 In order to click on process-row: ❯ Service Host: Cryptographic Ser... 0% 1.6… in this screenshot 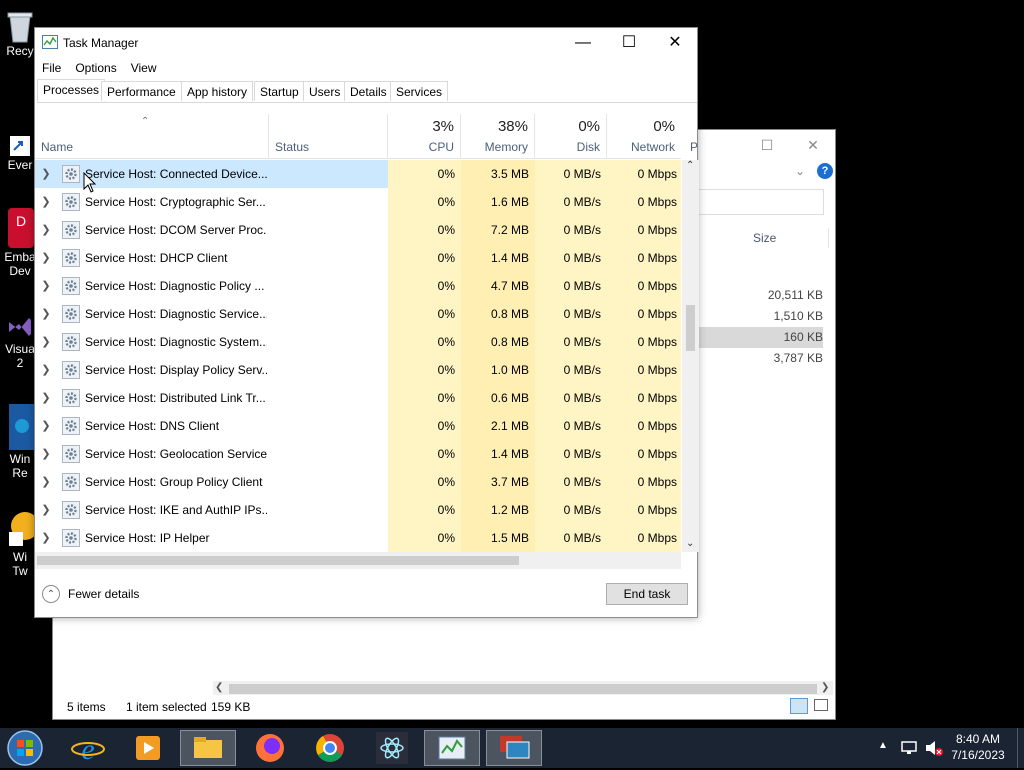, I will do `click(358, 202)`.